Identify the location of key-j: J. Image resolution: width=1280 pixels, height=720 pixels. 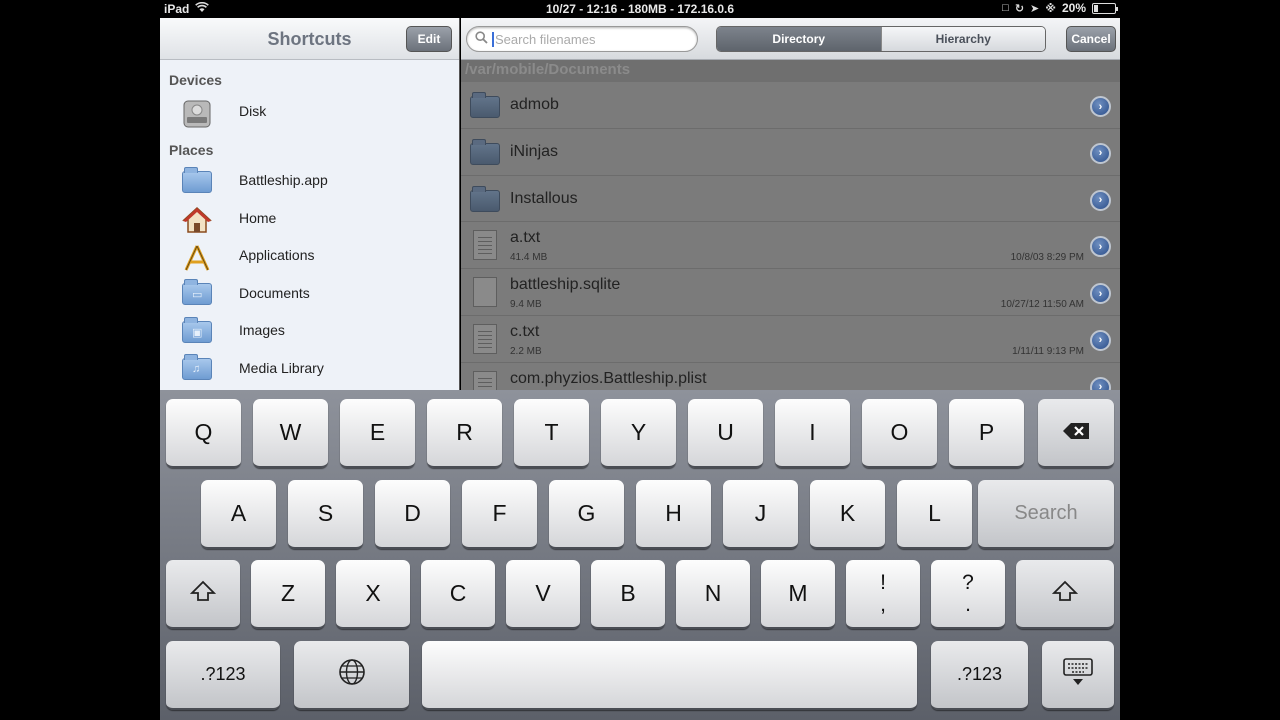
(760, 514).